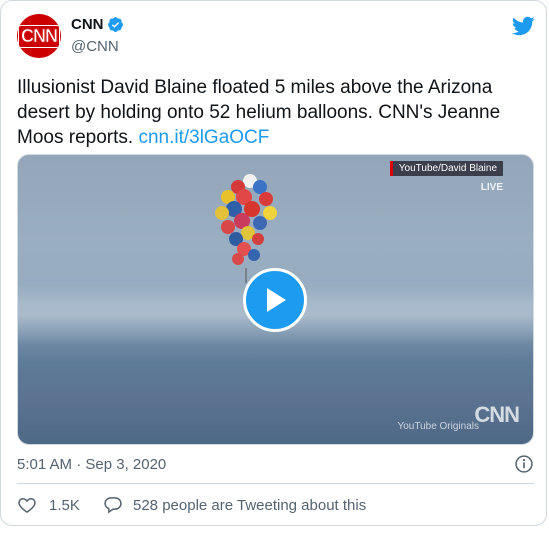  Describe the element at coordinates (91, 464) in the screenshot. I see `tweet-timestamp: 5:01 AM · Sep 3, 2020` at that location.